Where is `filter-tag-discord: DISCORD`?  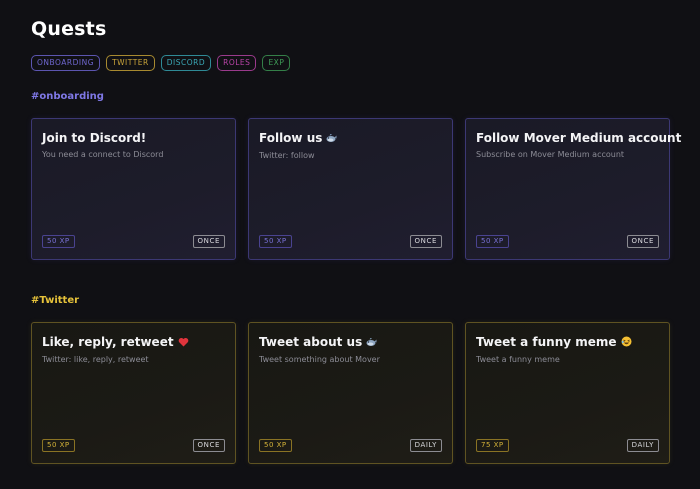
filter-tag-discord: DISCORD is located at coordinates (186, 63).